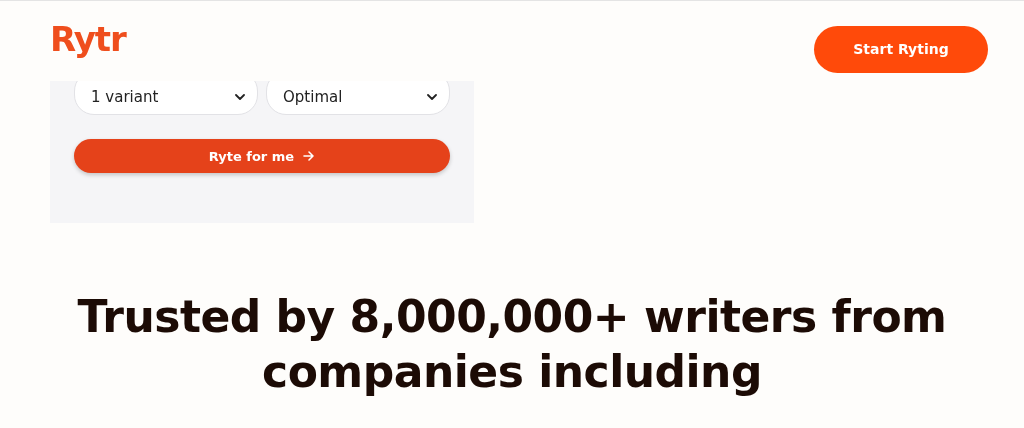 The image size is (1024, 428). What do you see at coordinates (358, 98) in the screenshot?
I see `dropdown-field: Optimal` at bounding box center [358, 98].